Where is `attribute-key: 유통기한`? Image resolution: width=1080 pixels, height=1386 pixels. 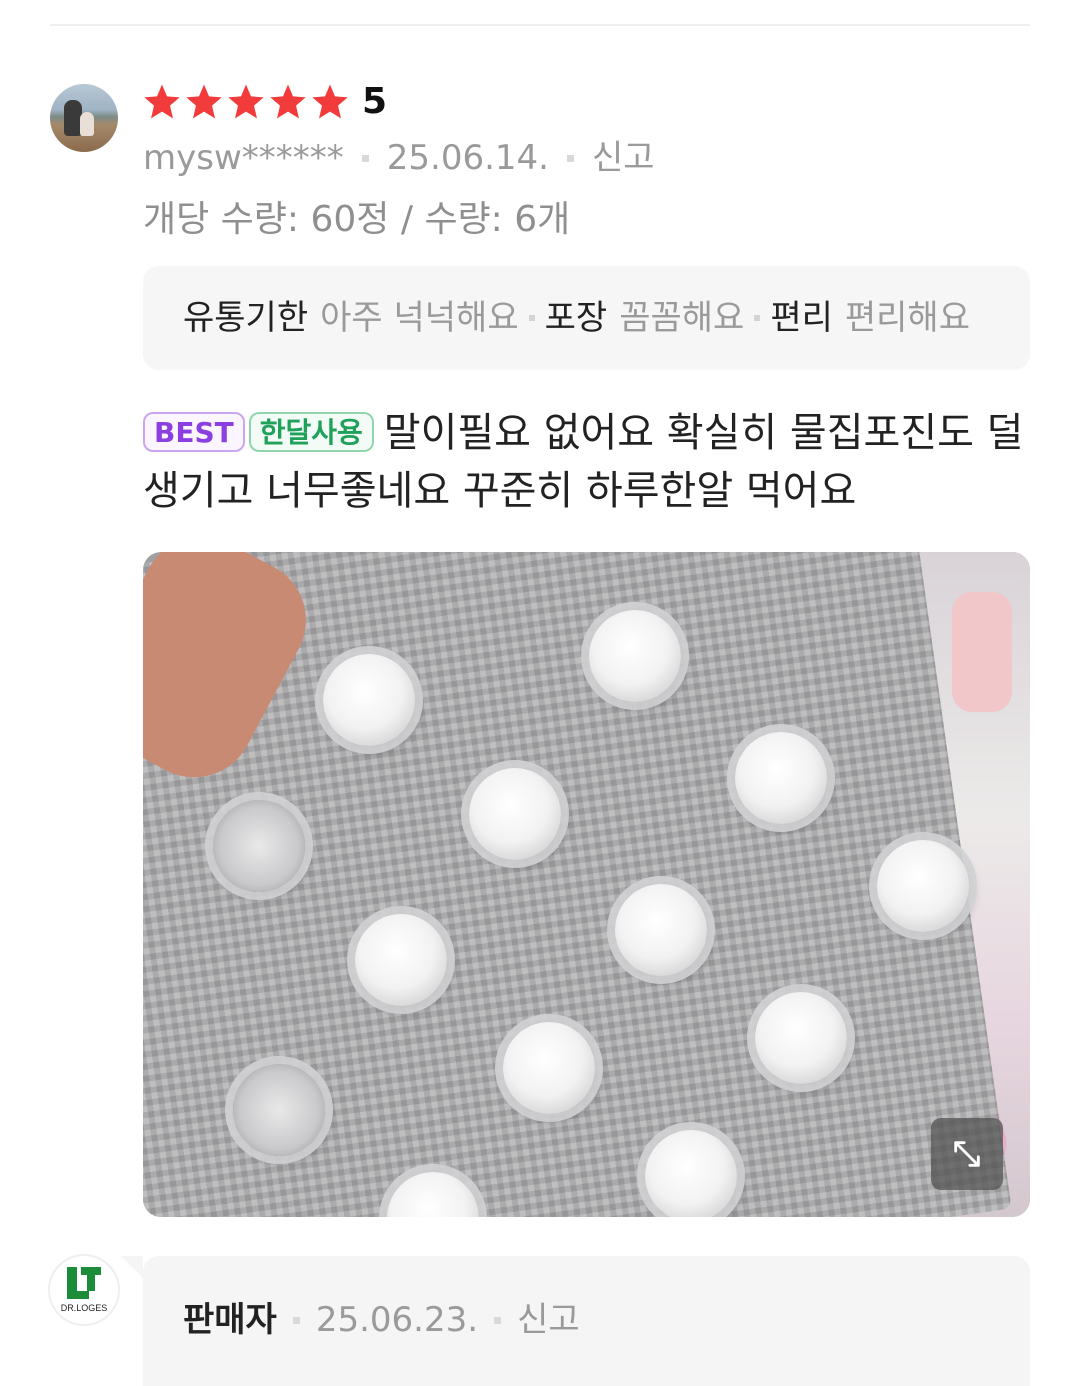
attribute-key: 유통기한 is located at coordinates (246, 318).